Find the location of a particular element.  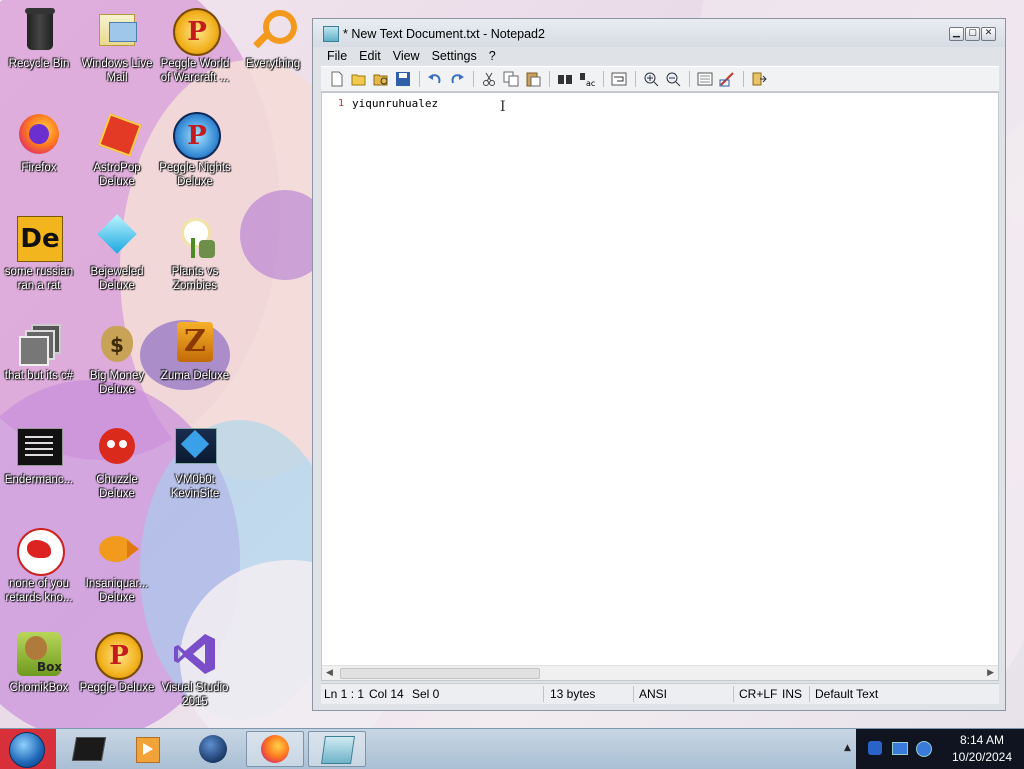

desktop-icon-zuma: Z Zuma Deluxe is located at coordinates (195, 350).